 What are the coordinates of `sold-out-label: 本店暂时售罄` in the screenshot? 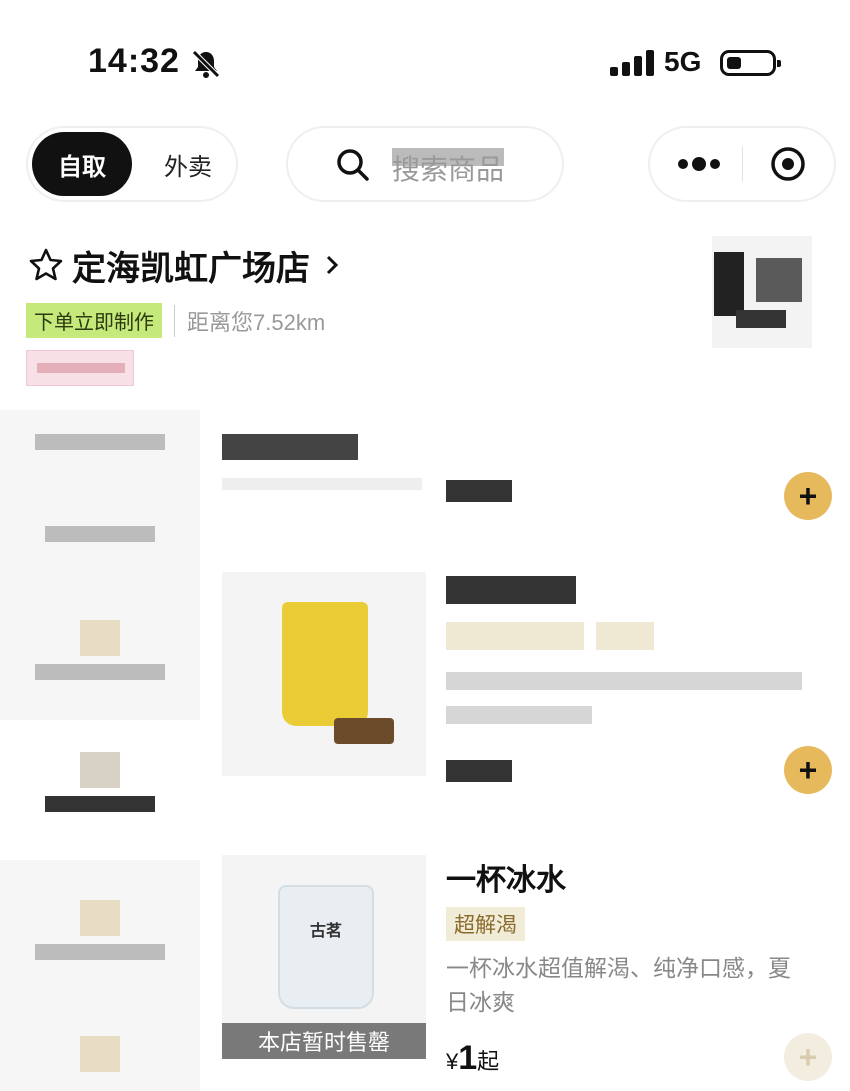 It's located at (324, 1041).